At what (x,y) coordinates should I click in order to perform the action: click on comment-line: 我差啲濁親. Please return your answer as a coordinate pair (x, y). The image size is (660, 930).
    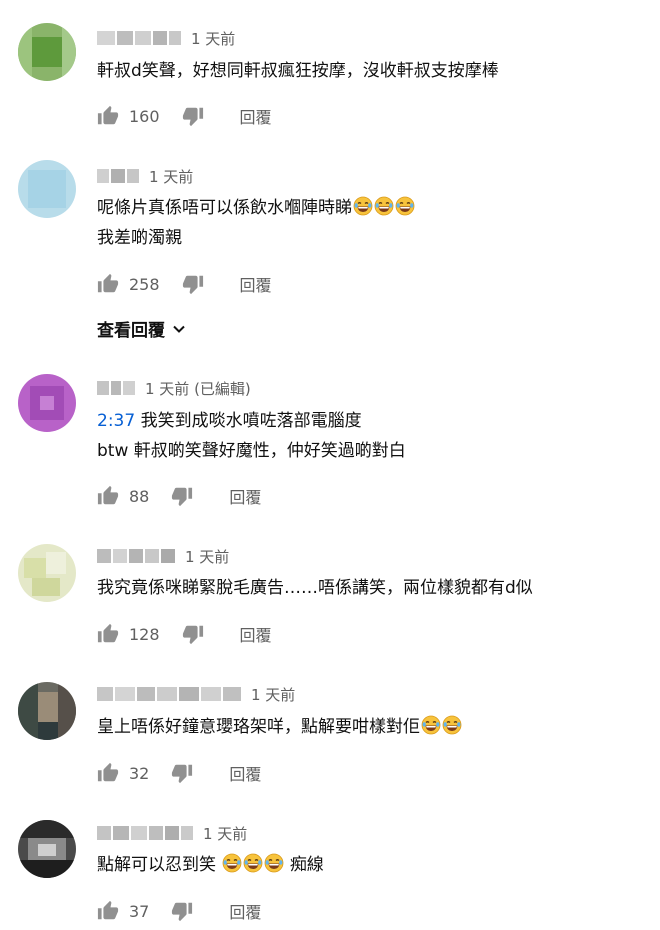
    Looking at the image, I should click on (139, 238).